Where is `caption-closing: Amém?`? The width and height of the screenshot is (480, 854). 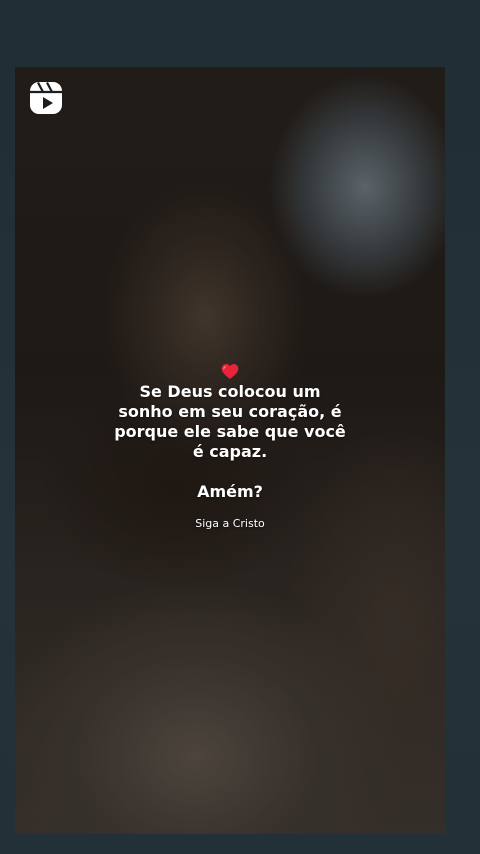
caption-closing: Amém? is located at coordinates (230, 491).